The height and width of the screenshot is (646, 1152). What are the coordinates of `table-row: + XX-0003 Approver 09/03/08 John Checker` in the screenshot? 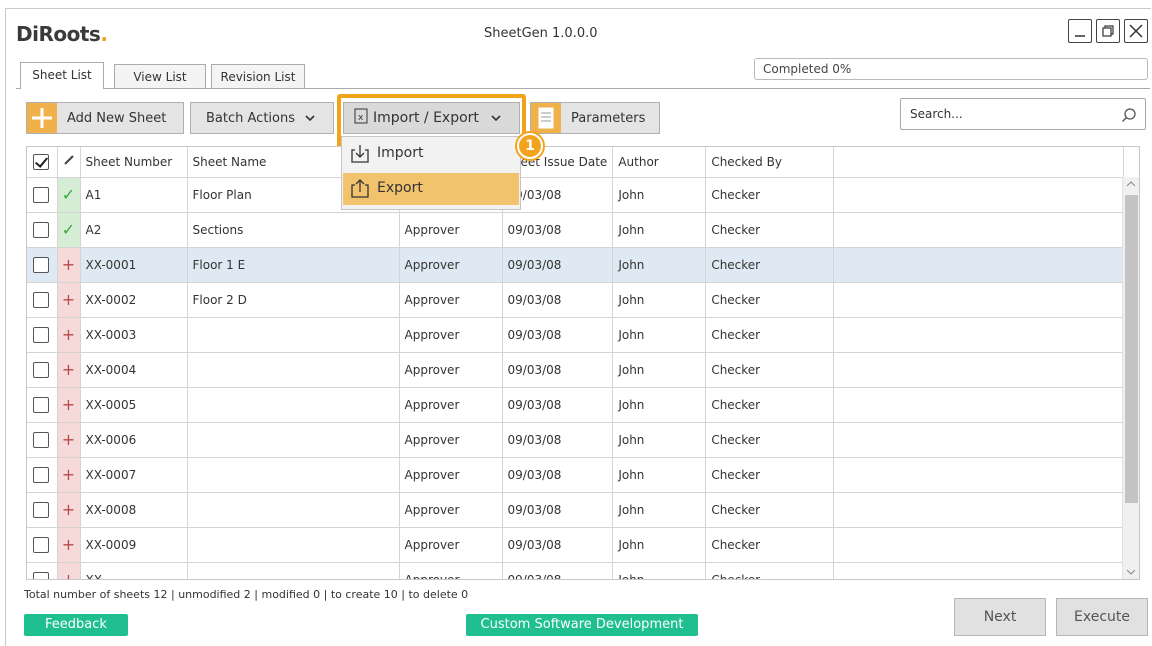 It's located at (576, 335).